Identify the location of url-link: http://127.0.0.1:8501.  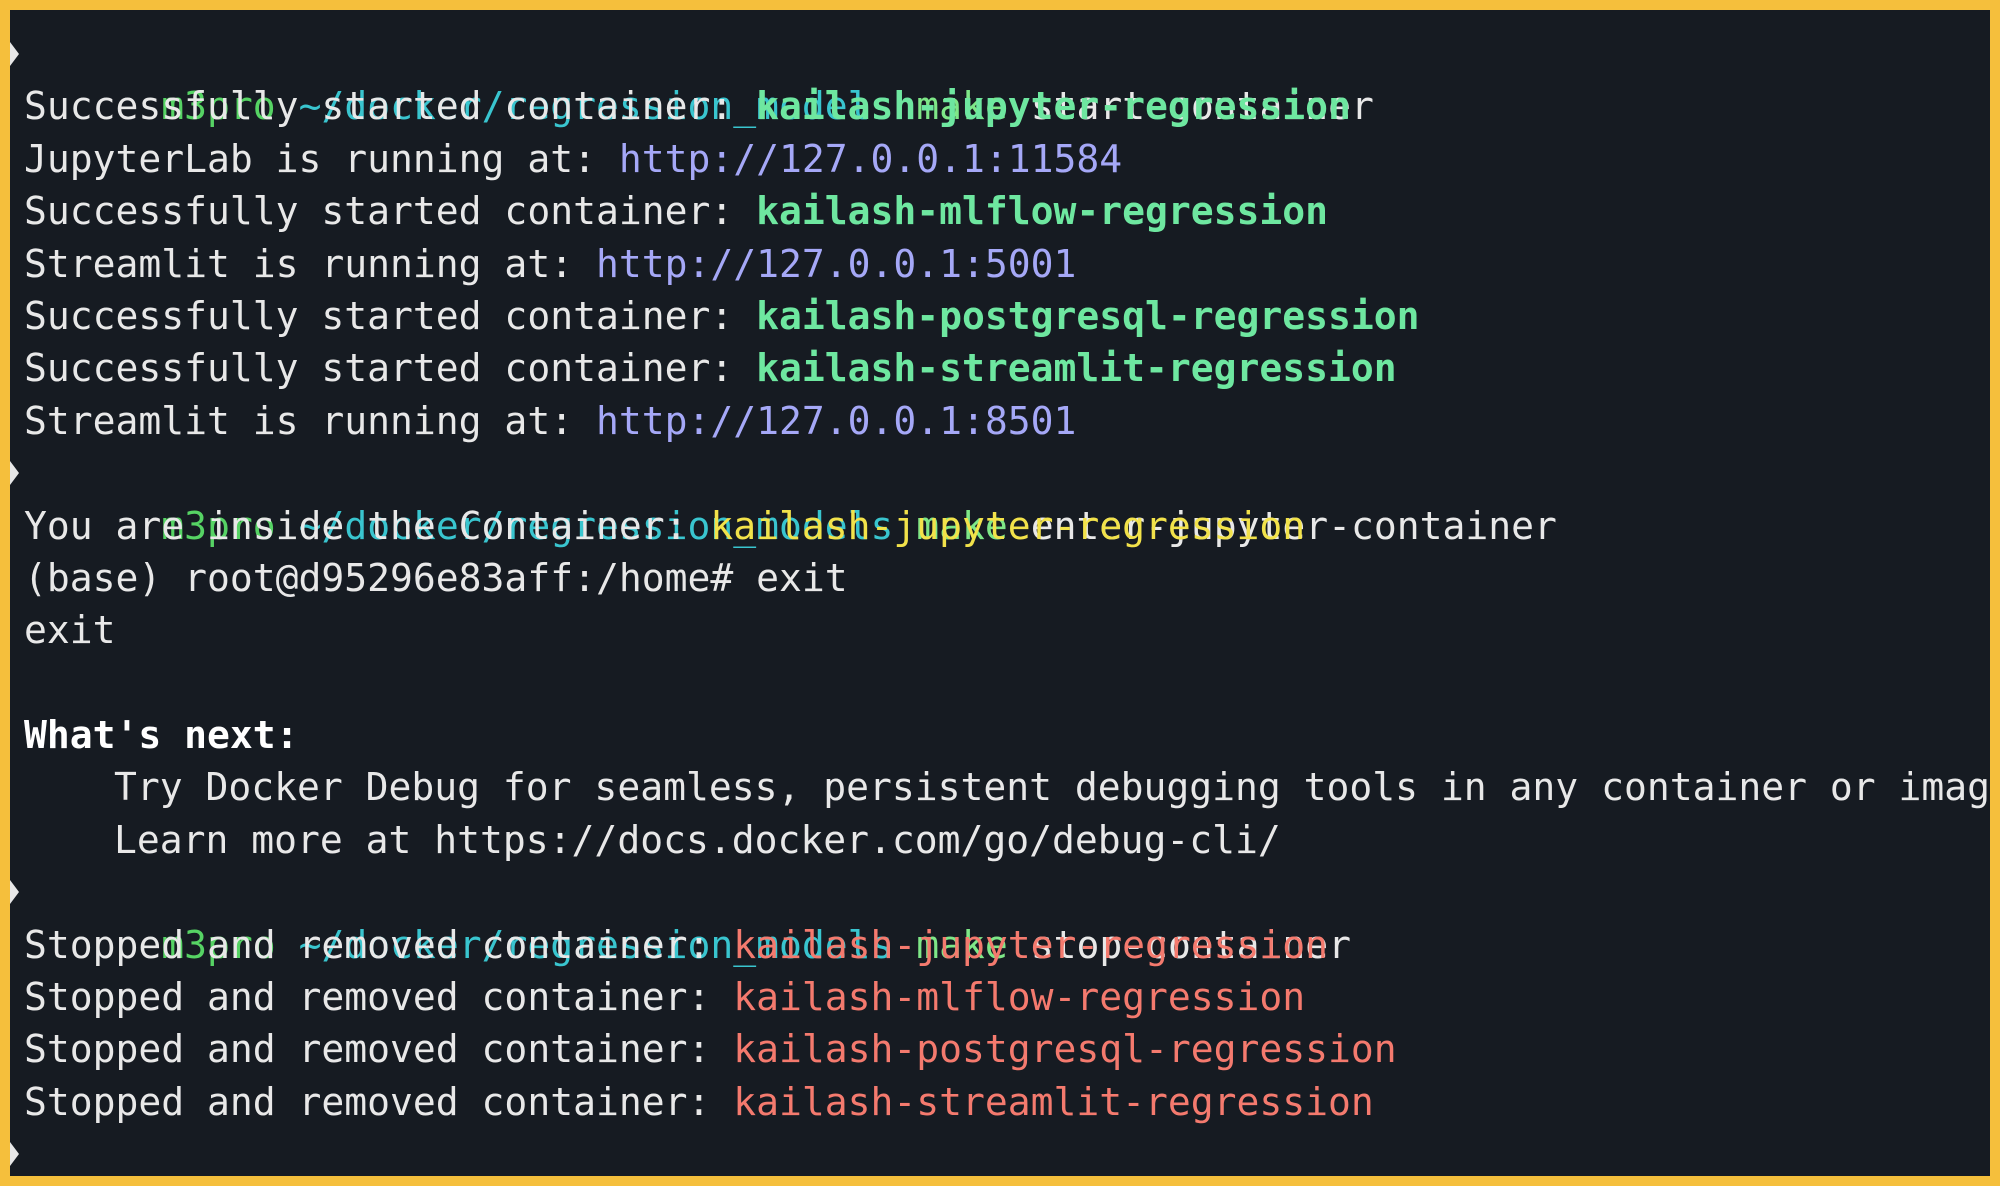
(836, 421).